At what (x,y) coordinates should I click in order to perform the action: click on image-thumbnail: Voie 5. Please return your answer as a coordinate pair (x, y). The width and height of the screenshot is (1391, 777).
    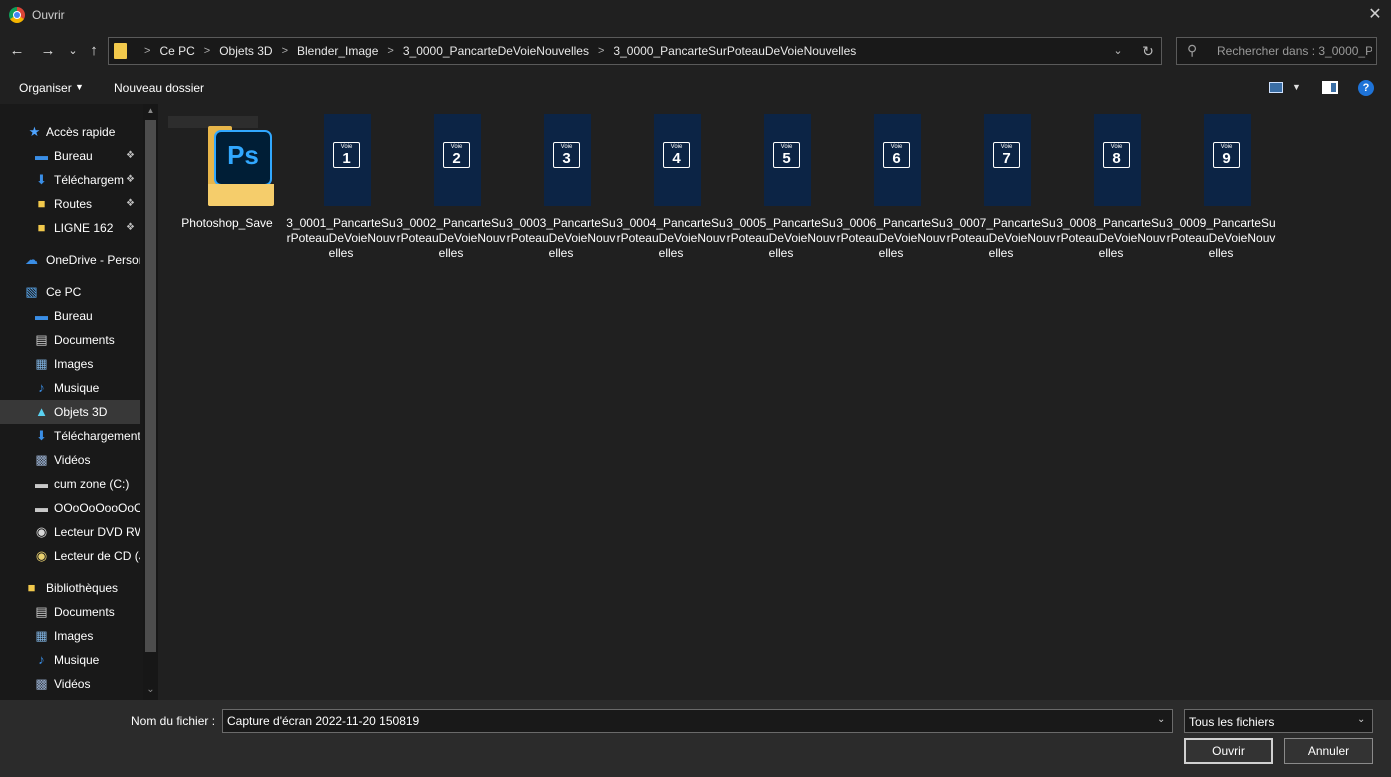
    Looking at the image, I should click on (787, 160).